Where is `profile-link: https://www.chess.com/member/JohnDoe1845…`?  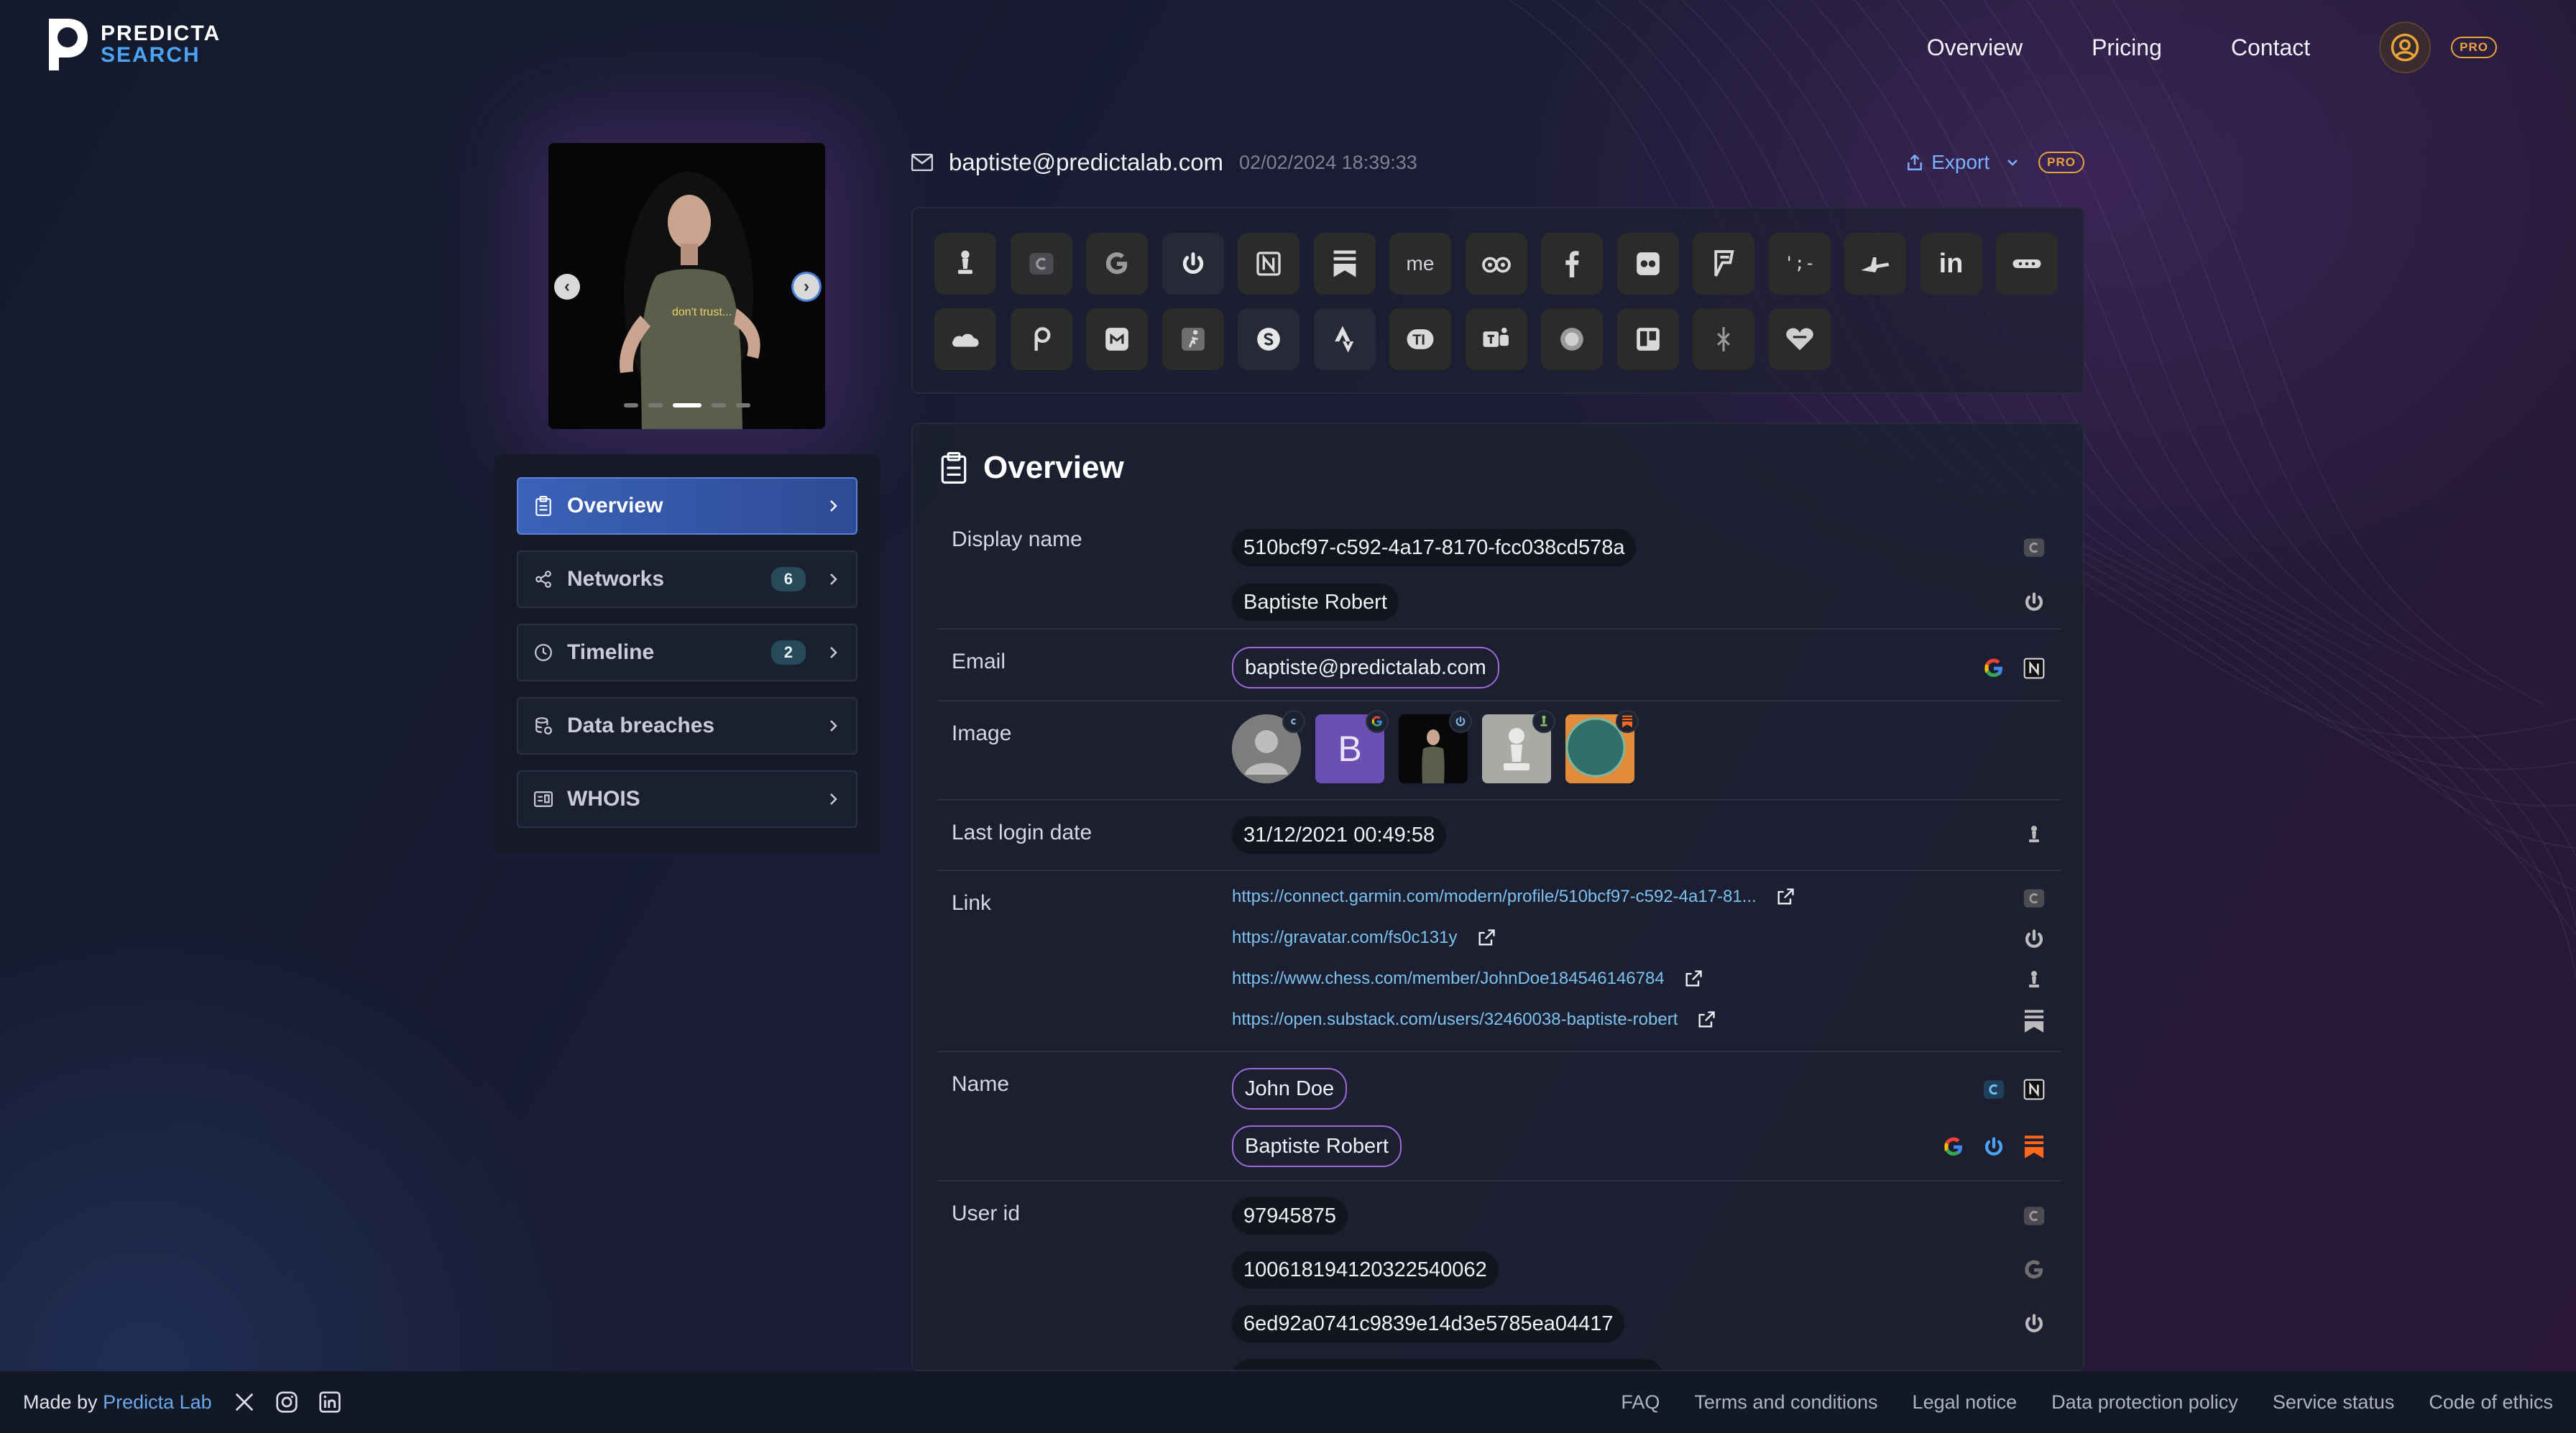 profile-link: https://www.chess.com/member/JohnDoe1845… is located at coordinates (1467, 979).